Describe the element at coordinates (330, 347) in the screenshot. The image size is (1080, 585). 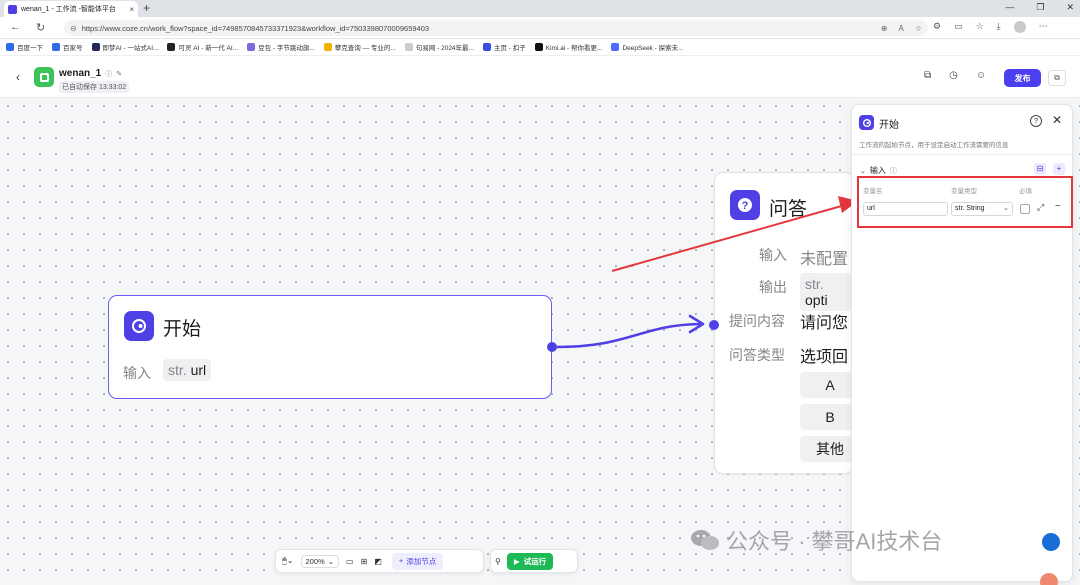
I see `start-node: 开始 输入 str. url` at that location.